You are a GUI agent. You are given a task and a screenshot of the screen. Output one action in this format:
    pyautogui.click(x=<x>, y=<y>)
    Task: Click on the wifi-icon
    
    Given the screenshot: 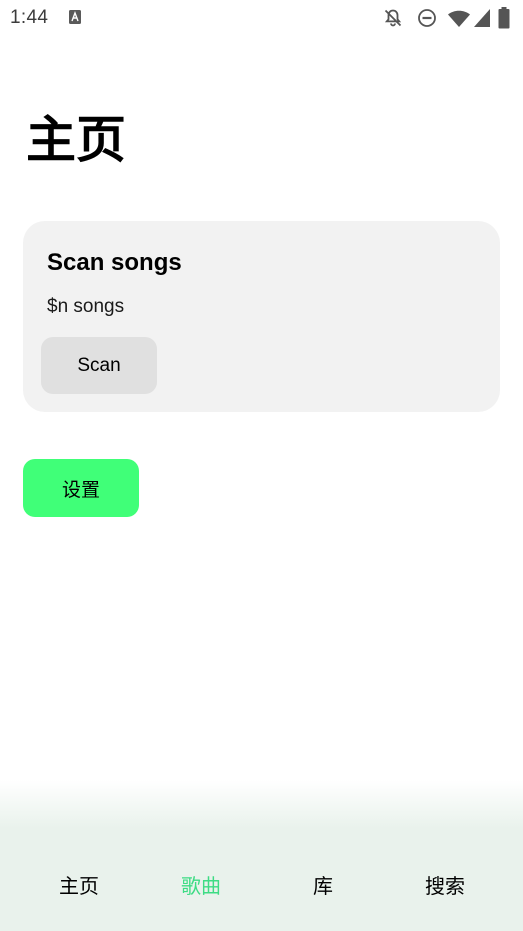 What is the action you would take?
    pyautogui.click(x=459, y=18)
    